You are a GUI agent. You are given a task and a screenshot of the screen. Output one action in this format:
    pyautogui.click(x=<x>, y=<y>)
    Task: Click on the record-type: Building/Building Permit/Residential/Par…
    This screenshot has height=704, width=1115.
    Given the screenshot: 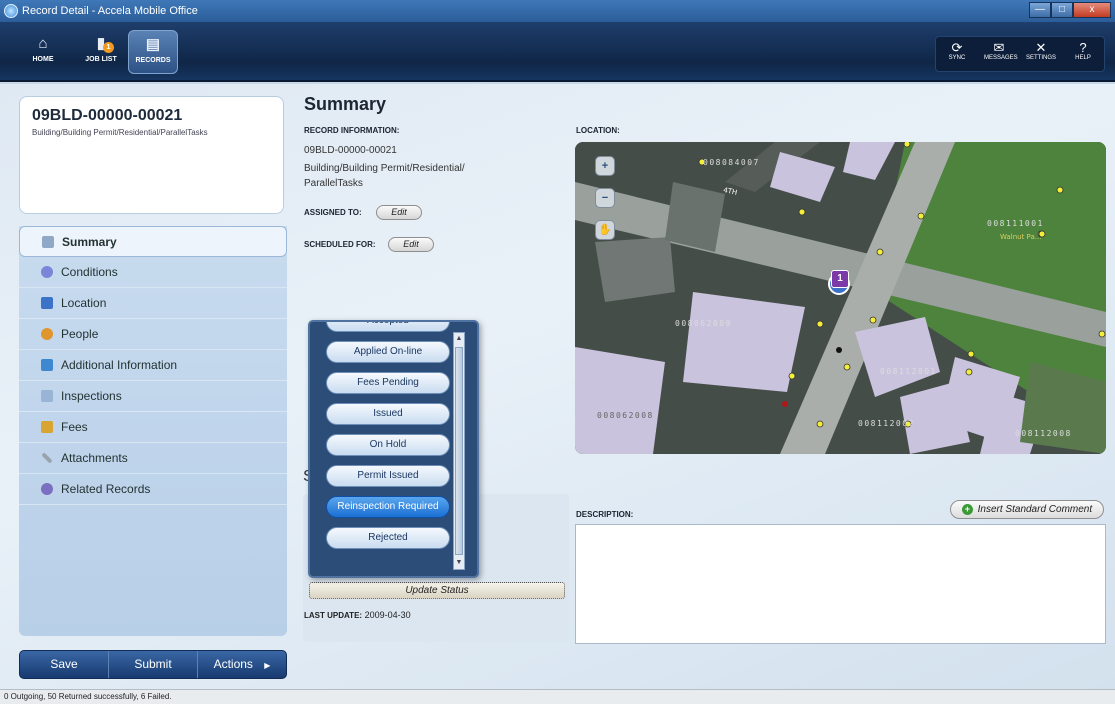 What is the action you would take?
    pyautogui.click(x=120, y=132)
    